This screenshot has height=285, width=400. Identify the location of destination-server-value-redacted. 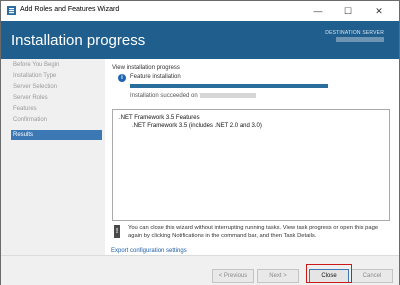
(360, 39).